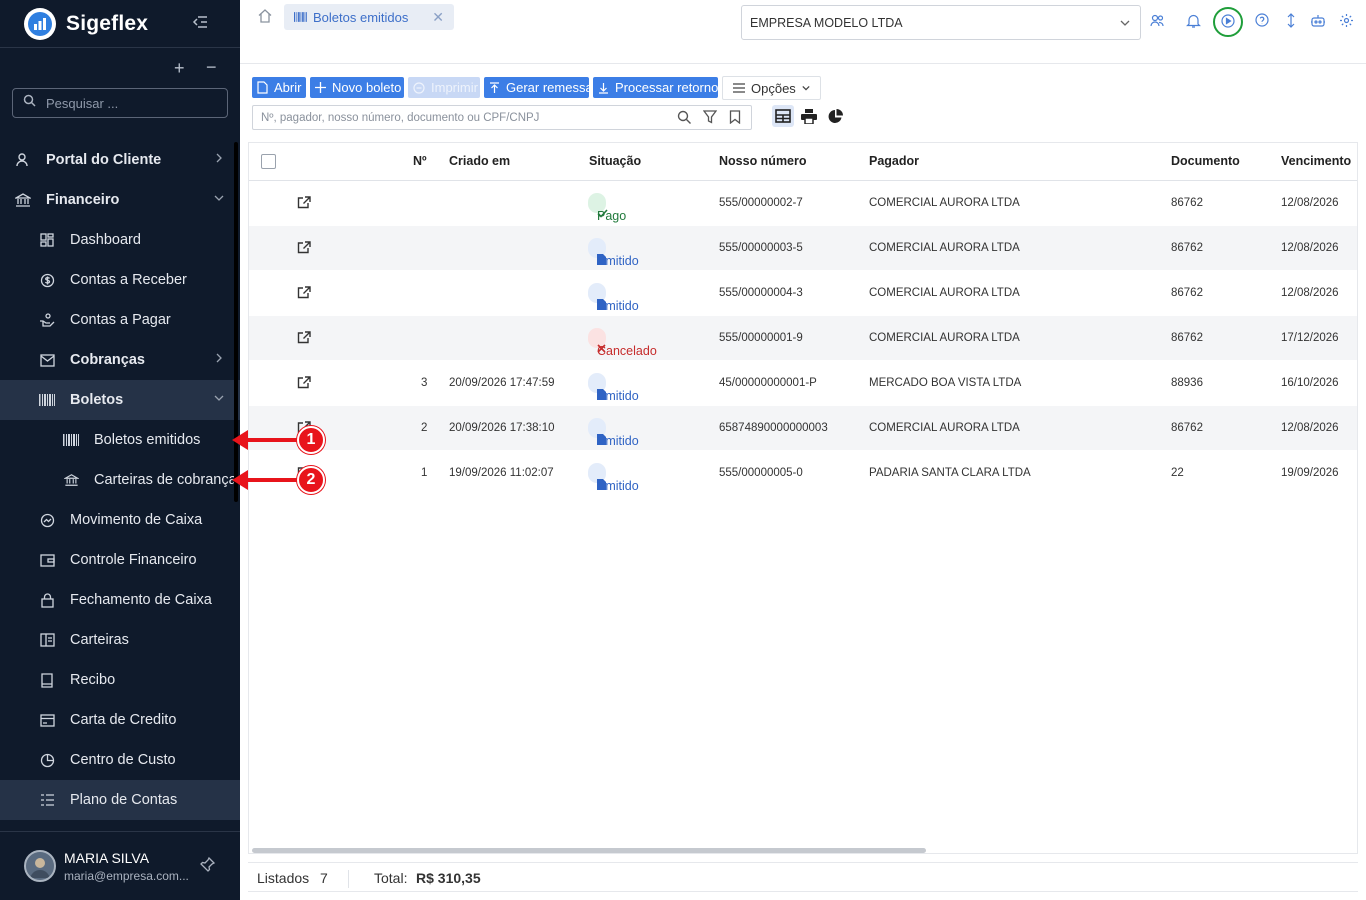 Image resolution: width=1366 pixels, height=900 pixels. I want to click on sidebar-item-carta-de-credito: Carta de Credito, so click(120, 720).